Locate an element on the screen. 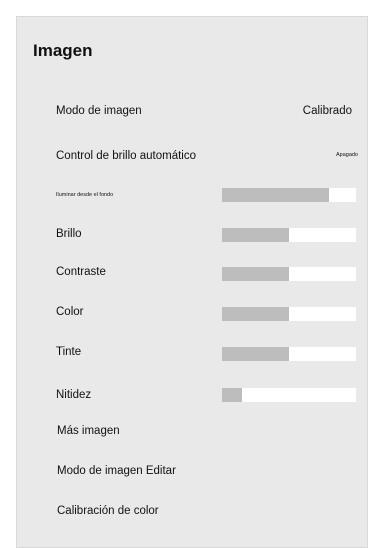 The height and width of the screenshot is (548, 383). auto-brightness-value: Apagado is located at coordinates (346, 155).